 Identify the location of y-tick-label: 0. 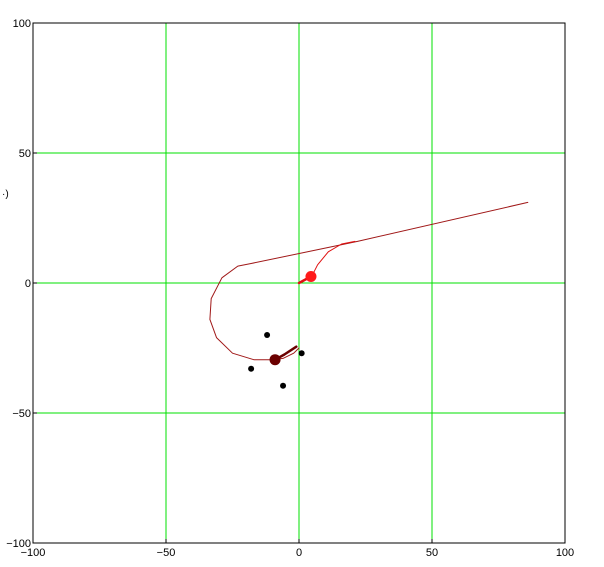
(28, 284).